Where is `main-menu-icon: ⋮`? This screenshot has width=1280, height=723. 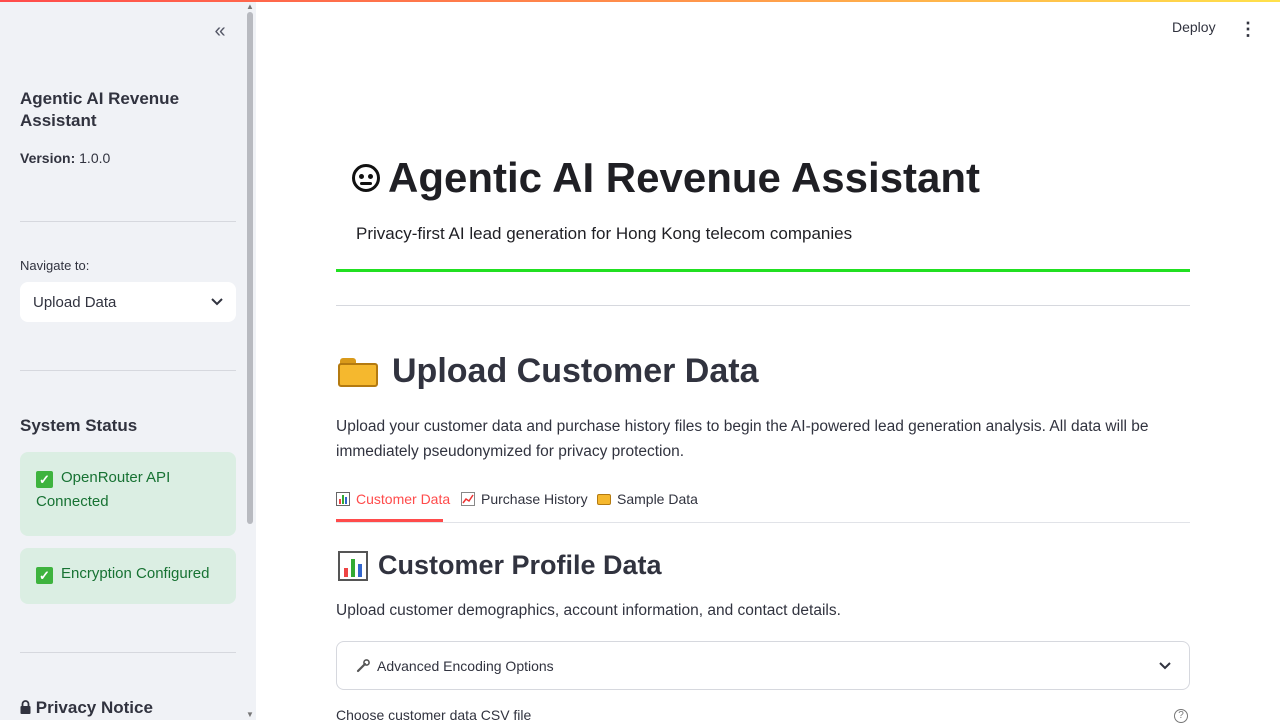
main-menu-icon: ⋮ is located at coordinates (1248, 30).